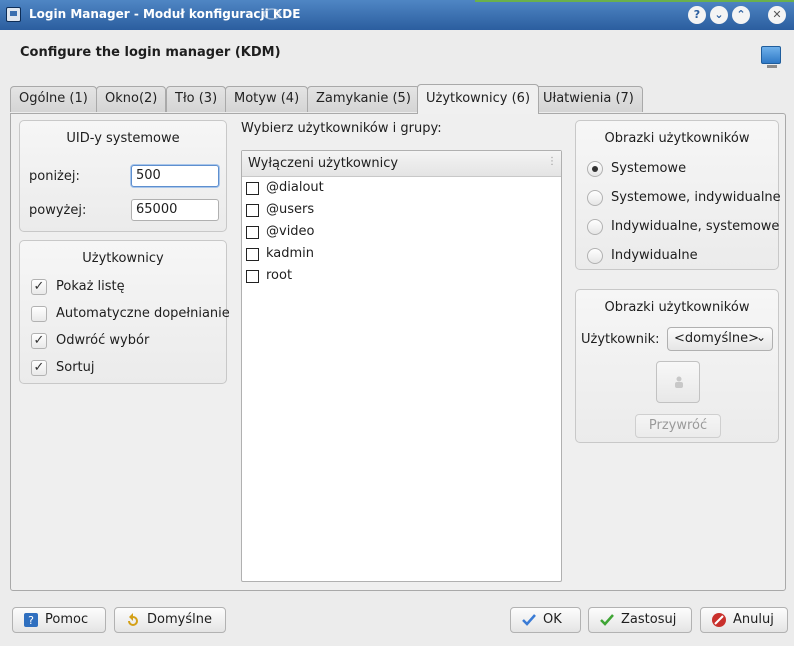 This screenshot has height=646, width=794. I want to click on list-header-label: Wyłączeni użytkownicy, so click(323, 163).